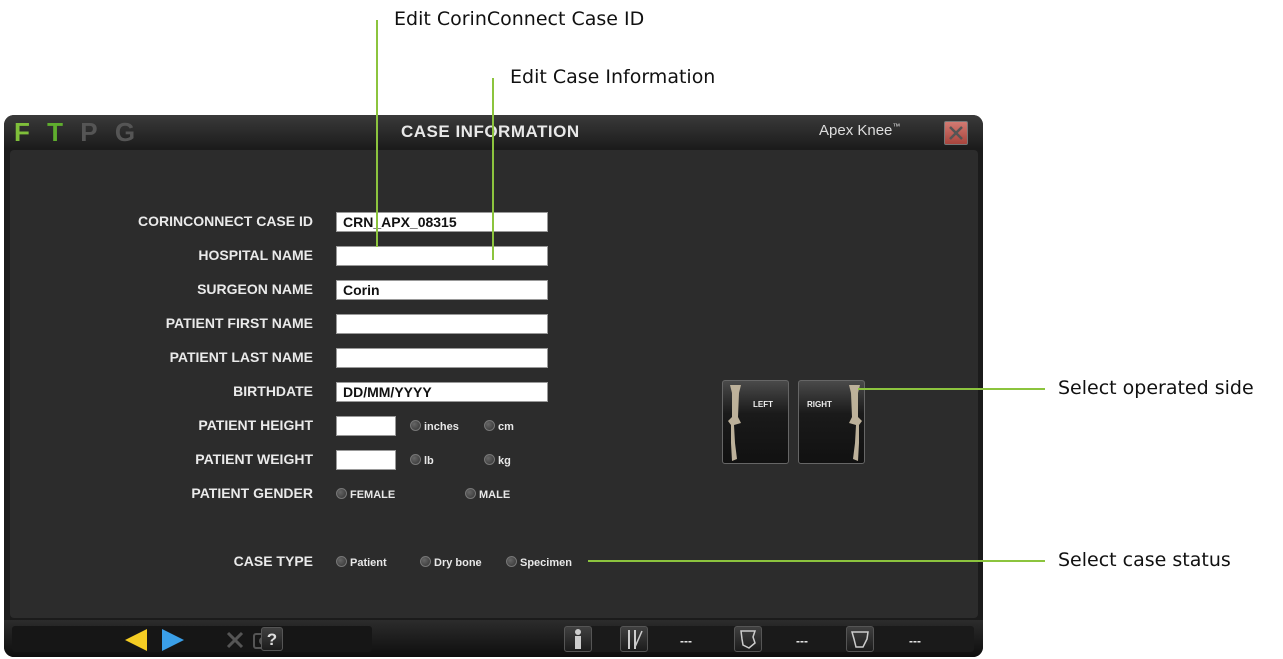 The image size is (1283, 659). What do you see at coordinates (373, 495) in the screenshot?
I see `female-label: FEMALE` at bounding box center [373, 495].